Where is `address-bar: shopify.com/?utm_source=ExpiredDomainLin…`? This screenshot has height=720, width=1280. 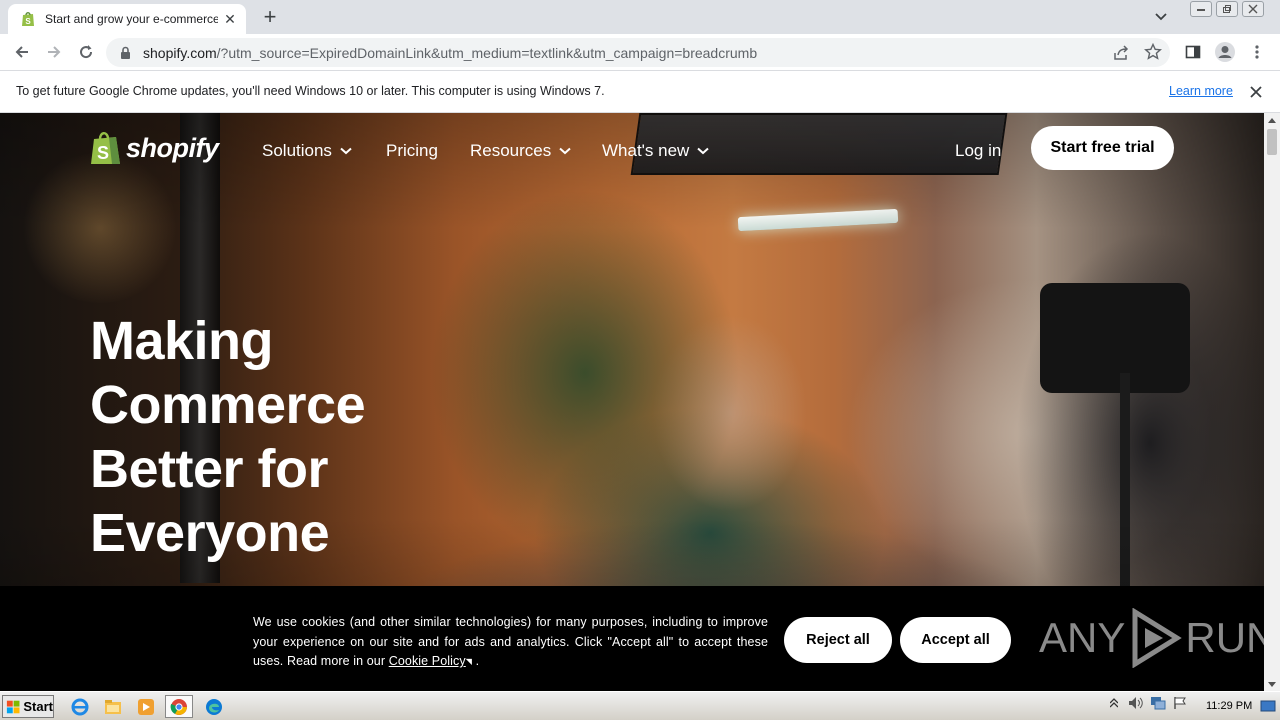 address-bar: shopify.com/?utm_source=ExpiredDomainLin… is located at coordinates (638, 52).